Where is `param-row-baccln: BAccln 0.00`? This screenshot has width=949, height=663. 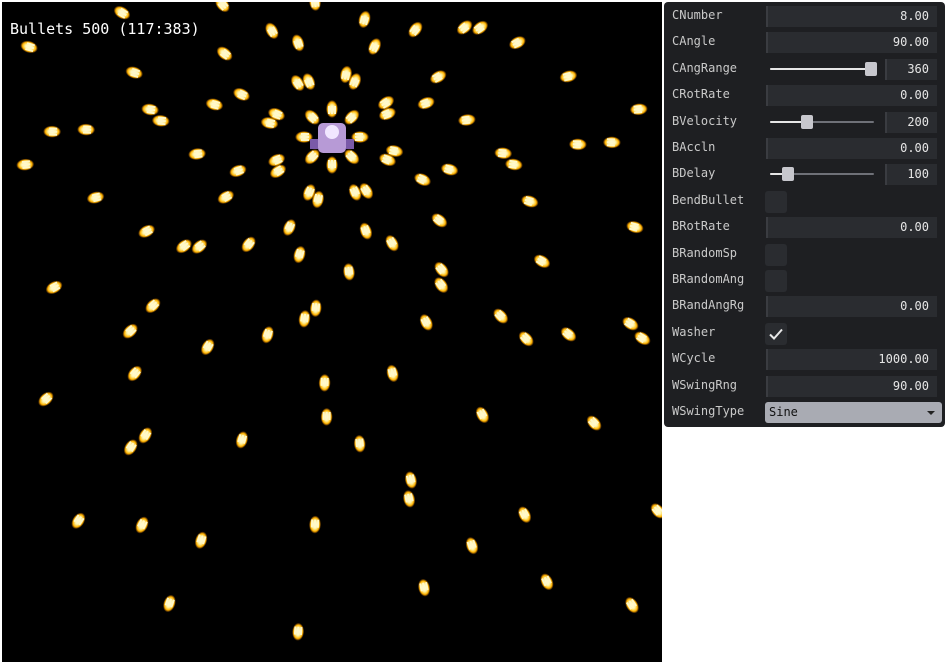
param-row-baccln: BAccln 0.00 is located at coordinates (804, 149).